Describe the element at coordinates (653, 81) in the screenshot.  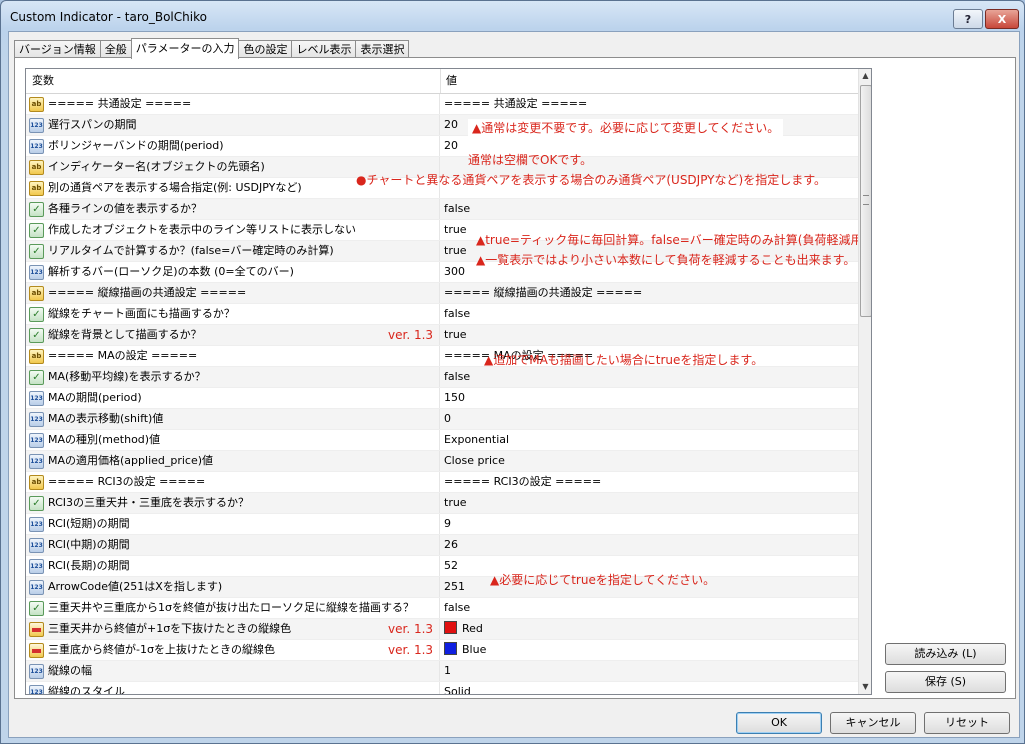
I see `column-header-value: 値` at that location.